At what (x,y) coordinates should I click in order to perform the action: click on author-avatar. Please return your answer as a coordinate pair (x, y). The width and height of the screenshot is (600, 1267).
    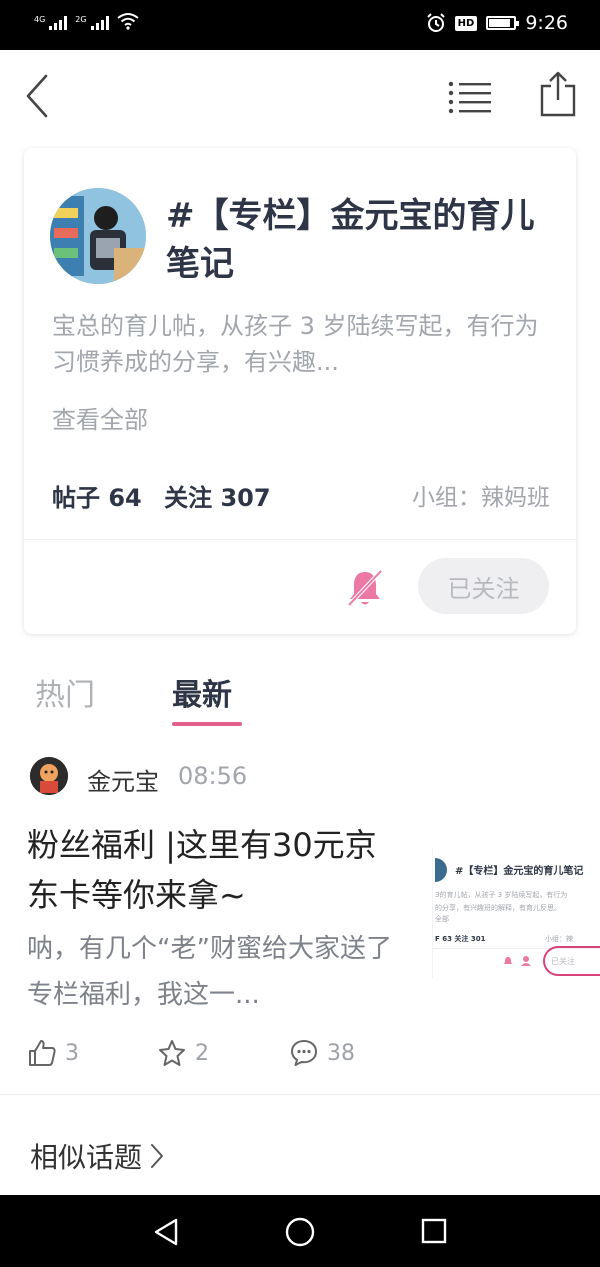
    Looking at the image, I should click on (49, 776).